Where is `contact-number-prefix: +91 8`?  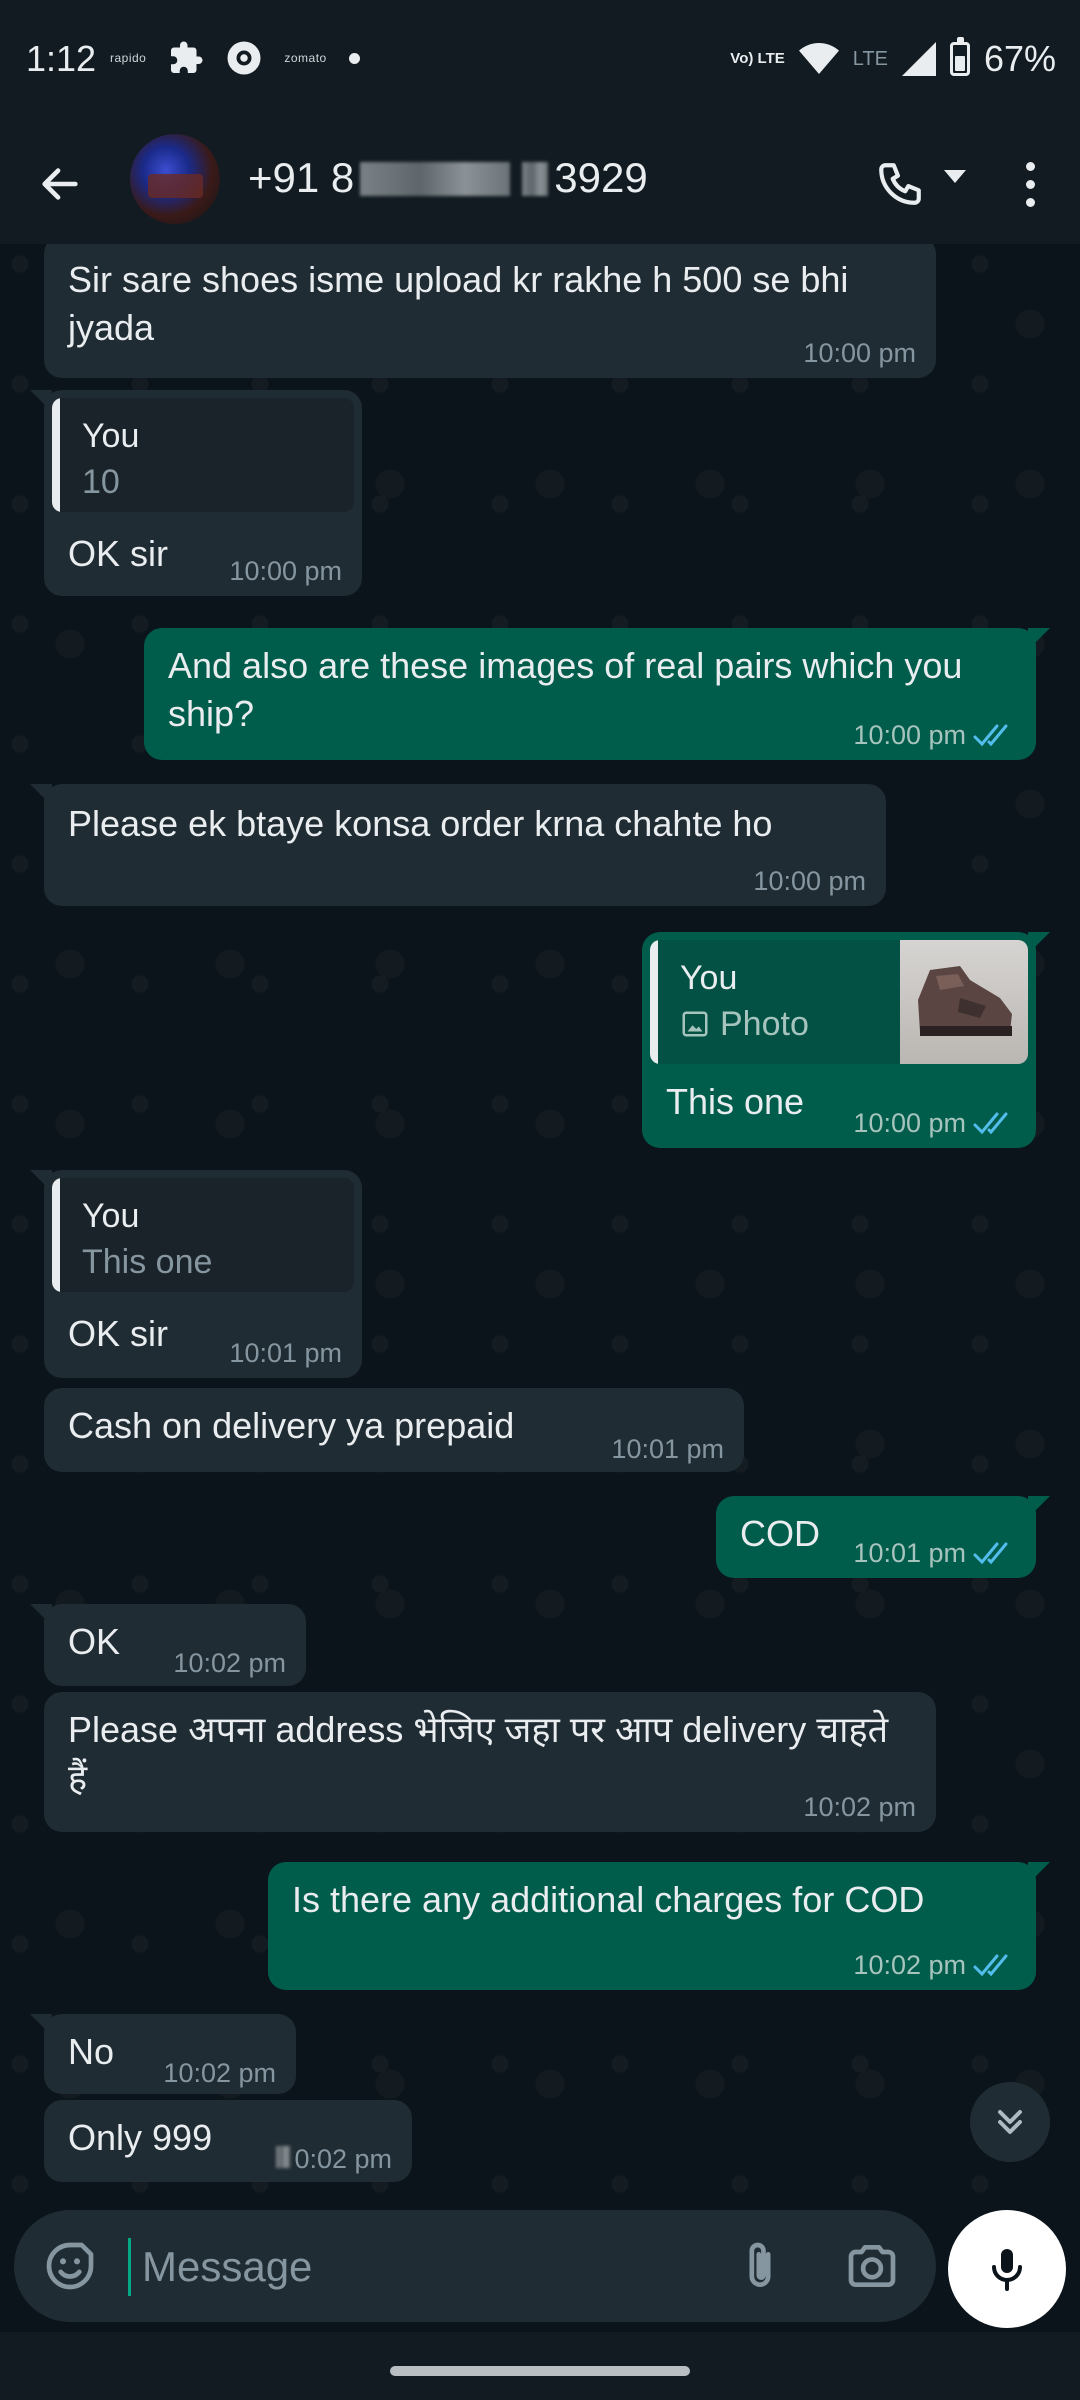
contact-number-prefix: +91 8 is located at coordinates (301, 177).